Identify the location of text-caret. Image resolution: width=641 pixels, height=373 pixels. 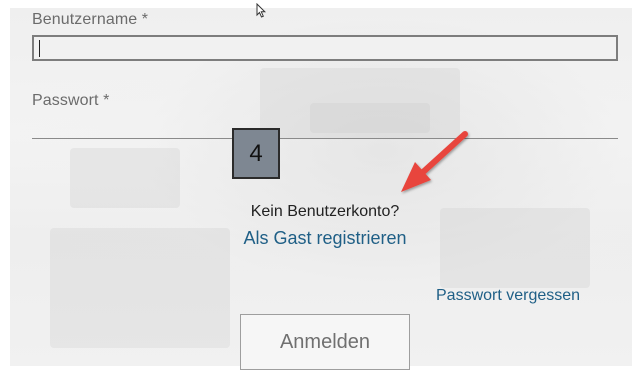
(39, 48).